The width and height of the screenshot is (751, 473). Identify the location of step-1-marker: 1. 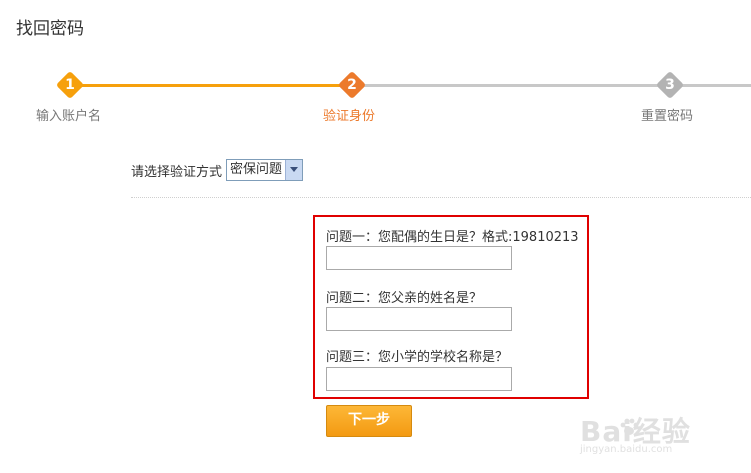
(70, 85).